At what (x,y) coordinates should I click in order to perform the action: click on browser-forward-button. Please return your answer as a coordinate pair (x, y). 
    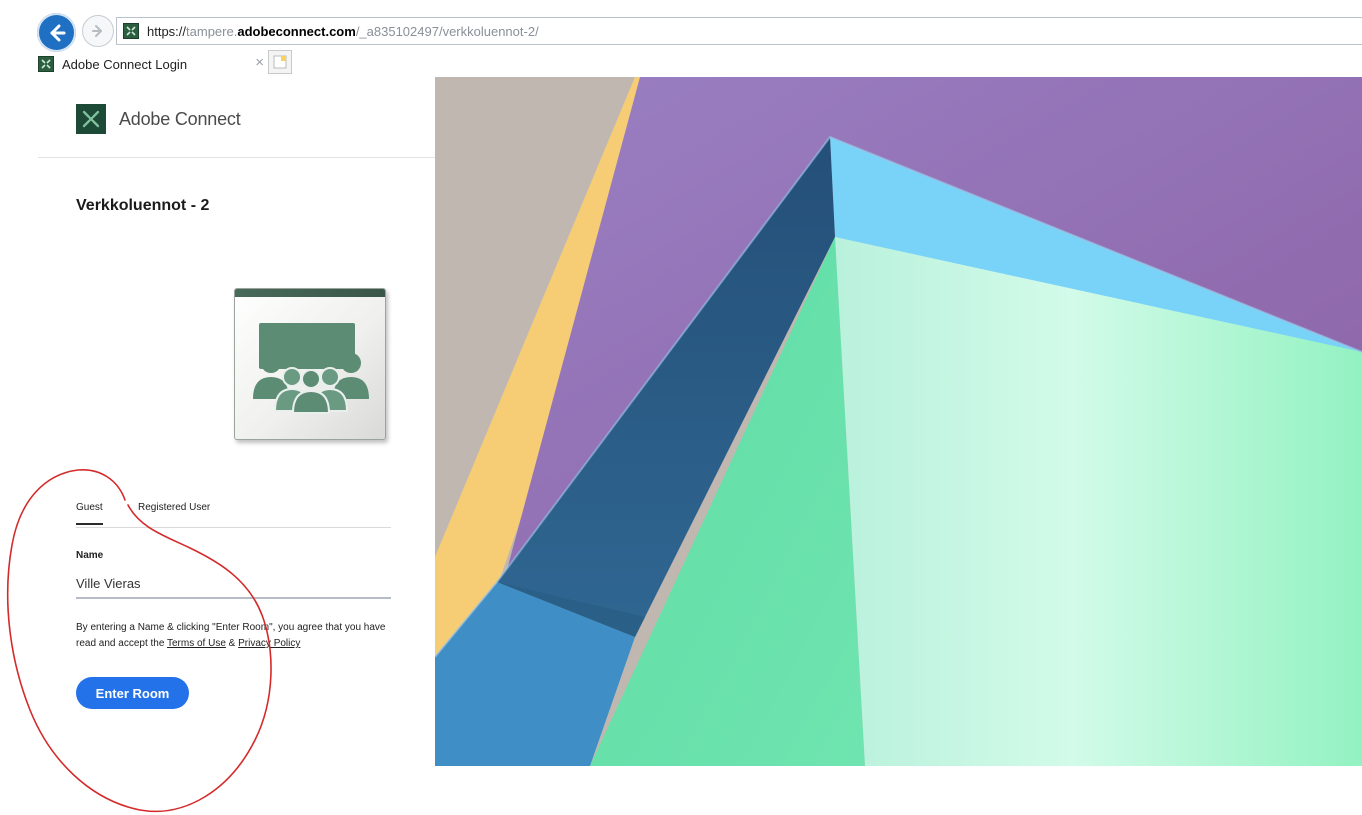
    Looking at the image, I should click on (98, 31).